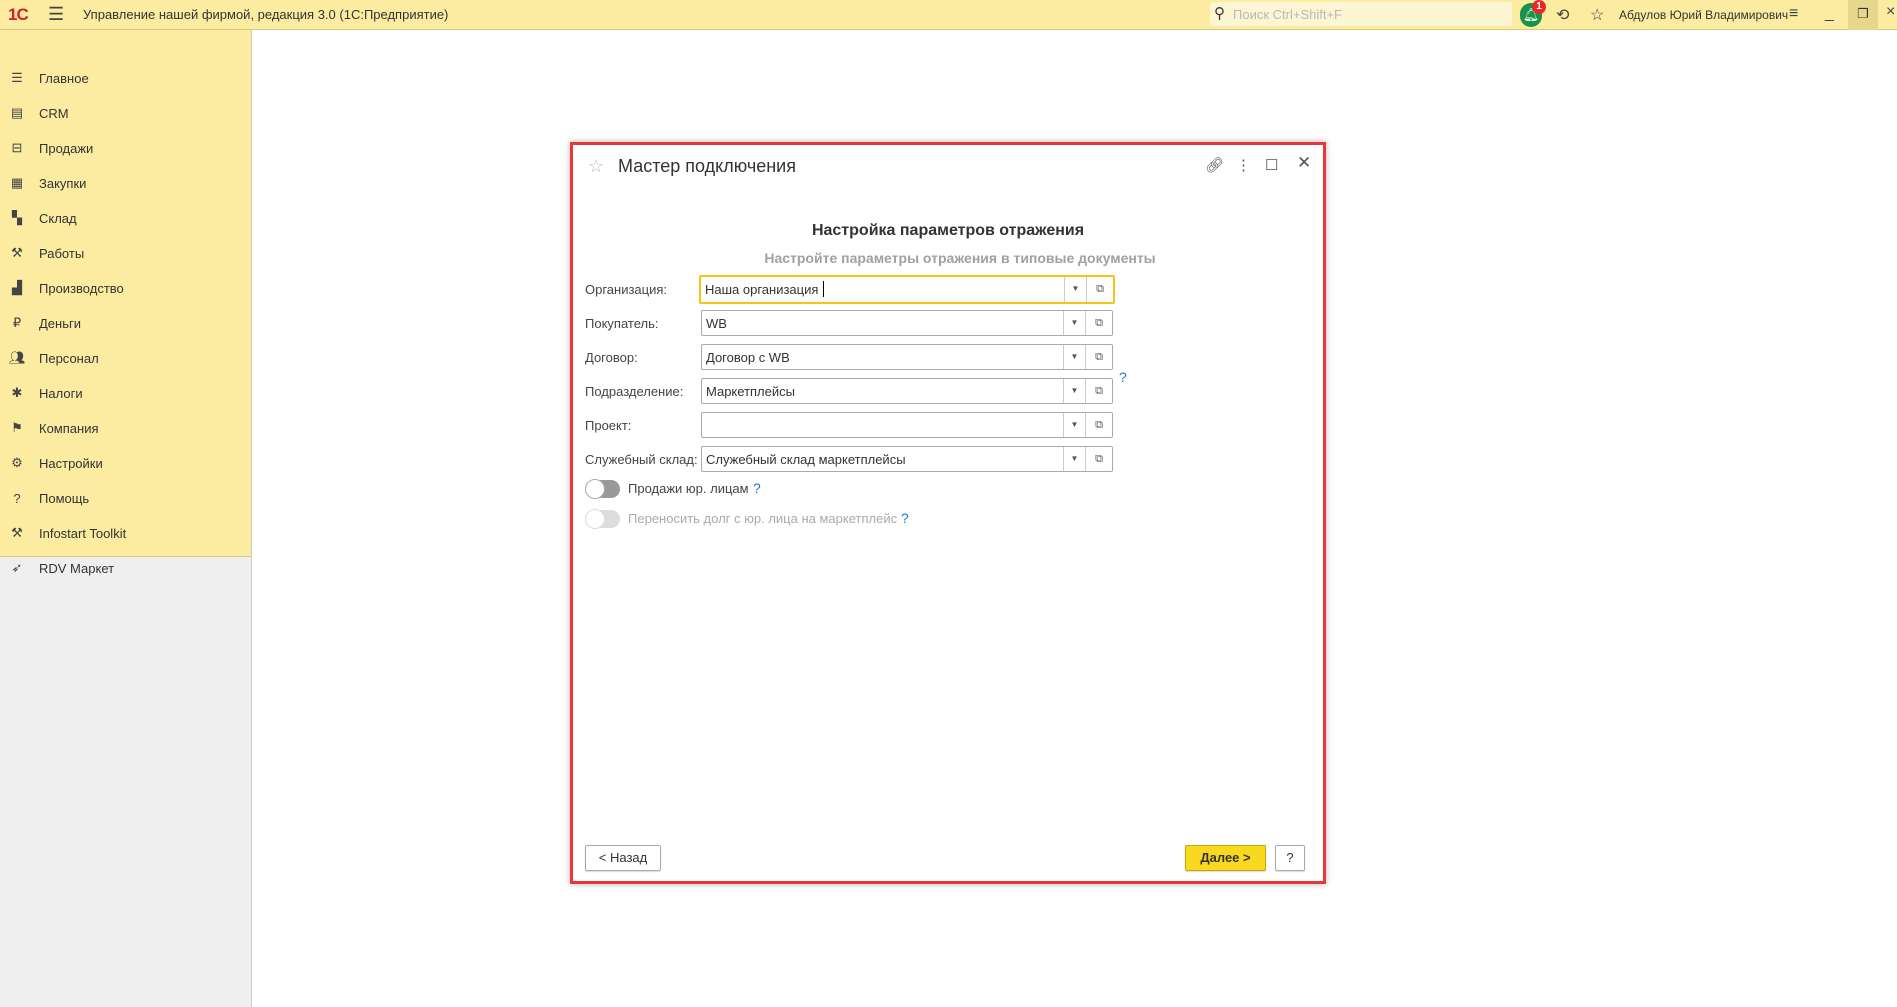 The image size is (1897, 1007). I want to click on ruble-icon: ₽, so click(17, 322).